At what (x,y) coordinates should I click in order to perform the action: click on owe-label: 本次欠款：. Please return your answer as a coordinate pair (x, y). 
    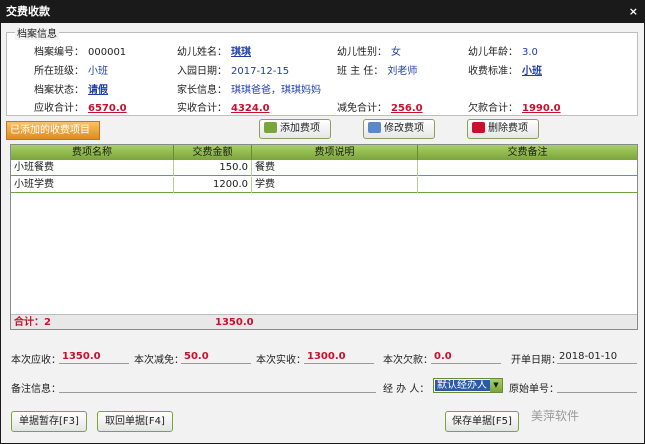
    Looking at the image, I should click on (408, 360).